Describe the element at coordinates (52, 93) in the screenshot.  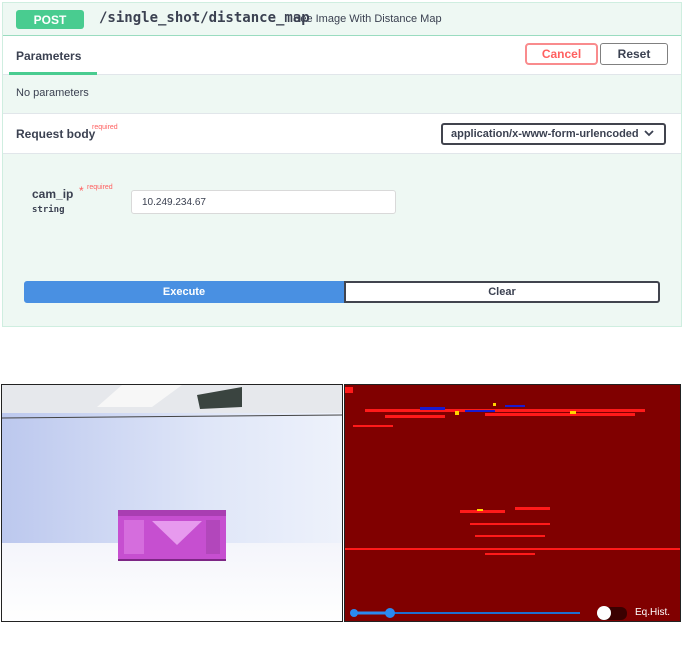
I see `no-parameters-text: No parameters` at that location.